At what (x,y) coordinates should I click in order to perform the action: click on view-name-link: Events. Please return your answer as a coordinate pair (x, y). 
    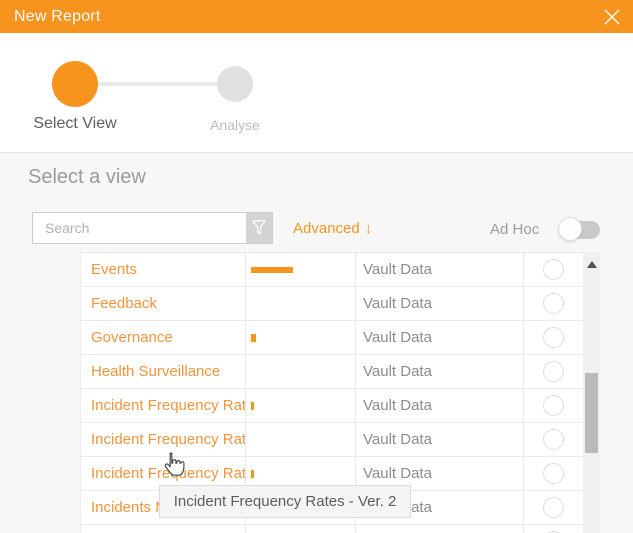
    Looking at the image, I should click on (163, 269).